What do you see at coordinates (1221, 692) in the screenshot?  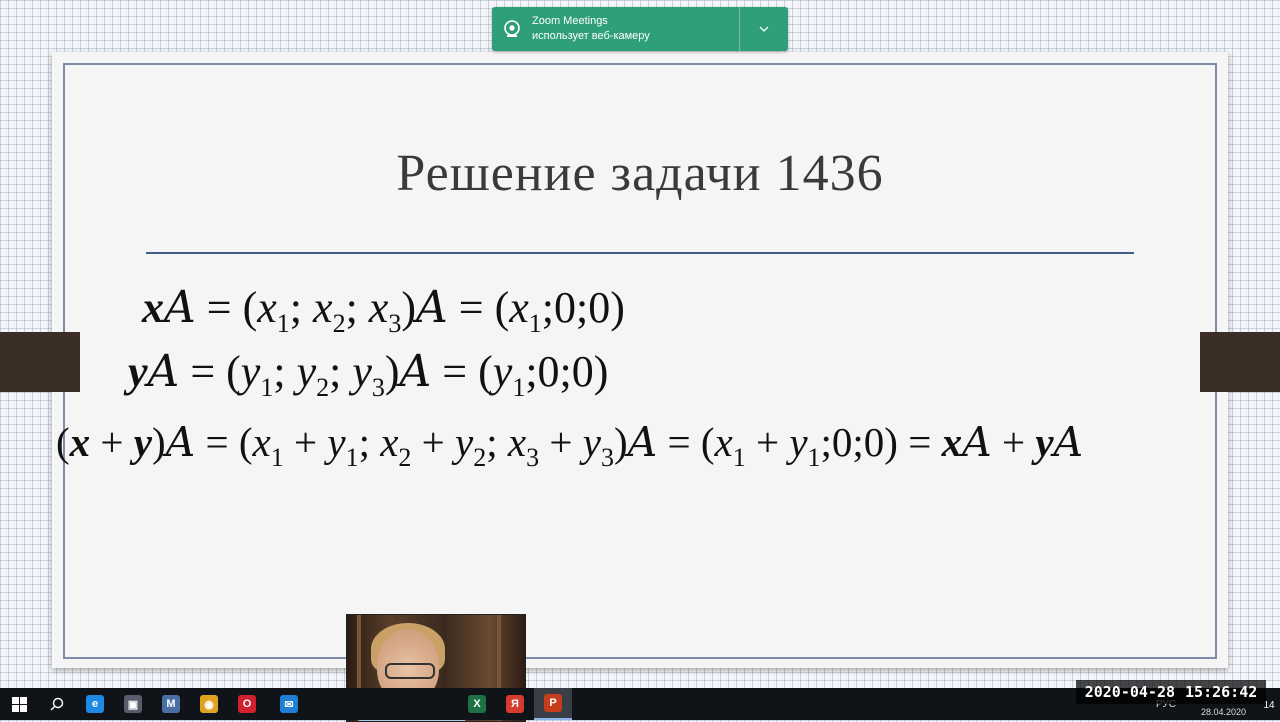 I see `timestamp-time: 15:26:42` at bounding box center [1221, 692].